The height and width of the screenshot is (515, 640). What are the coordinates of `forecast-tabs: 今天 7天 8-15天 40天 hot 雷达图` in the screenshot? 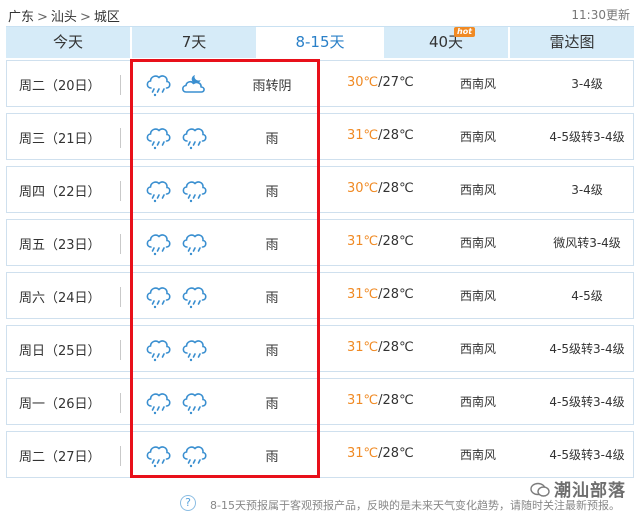 It's located at (320, 42).